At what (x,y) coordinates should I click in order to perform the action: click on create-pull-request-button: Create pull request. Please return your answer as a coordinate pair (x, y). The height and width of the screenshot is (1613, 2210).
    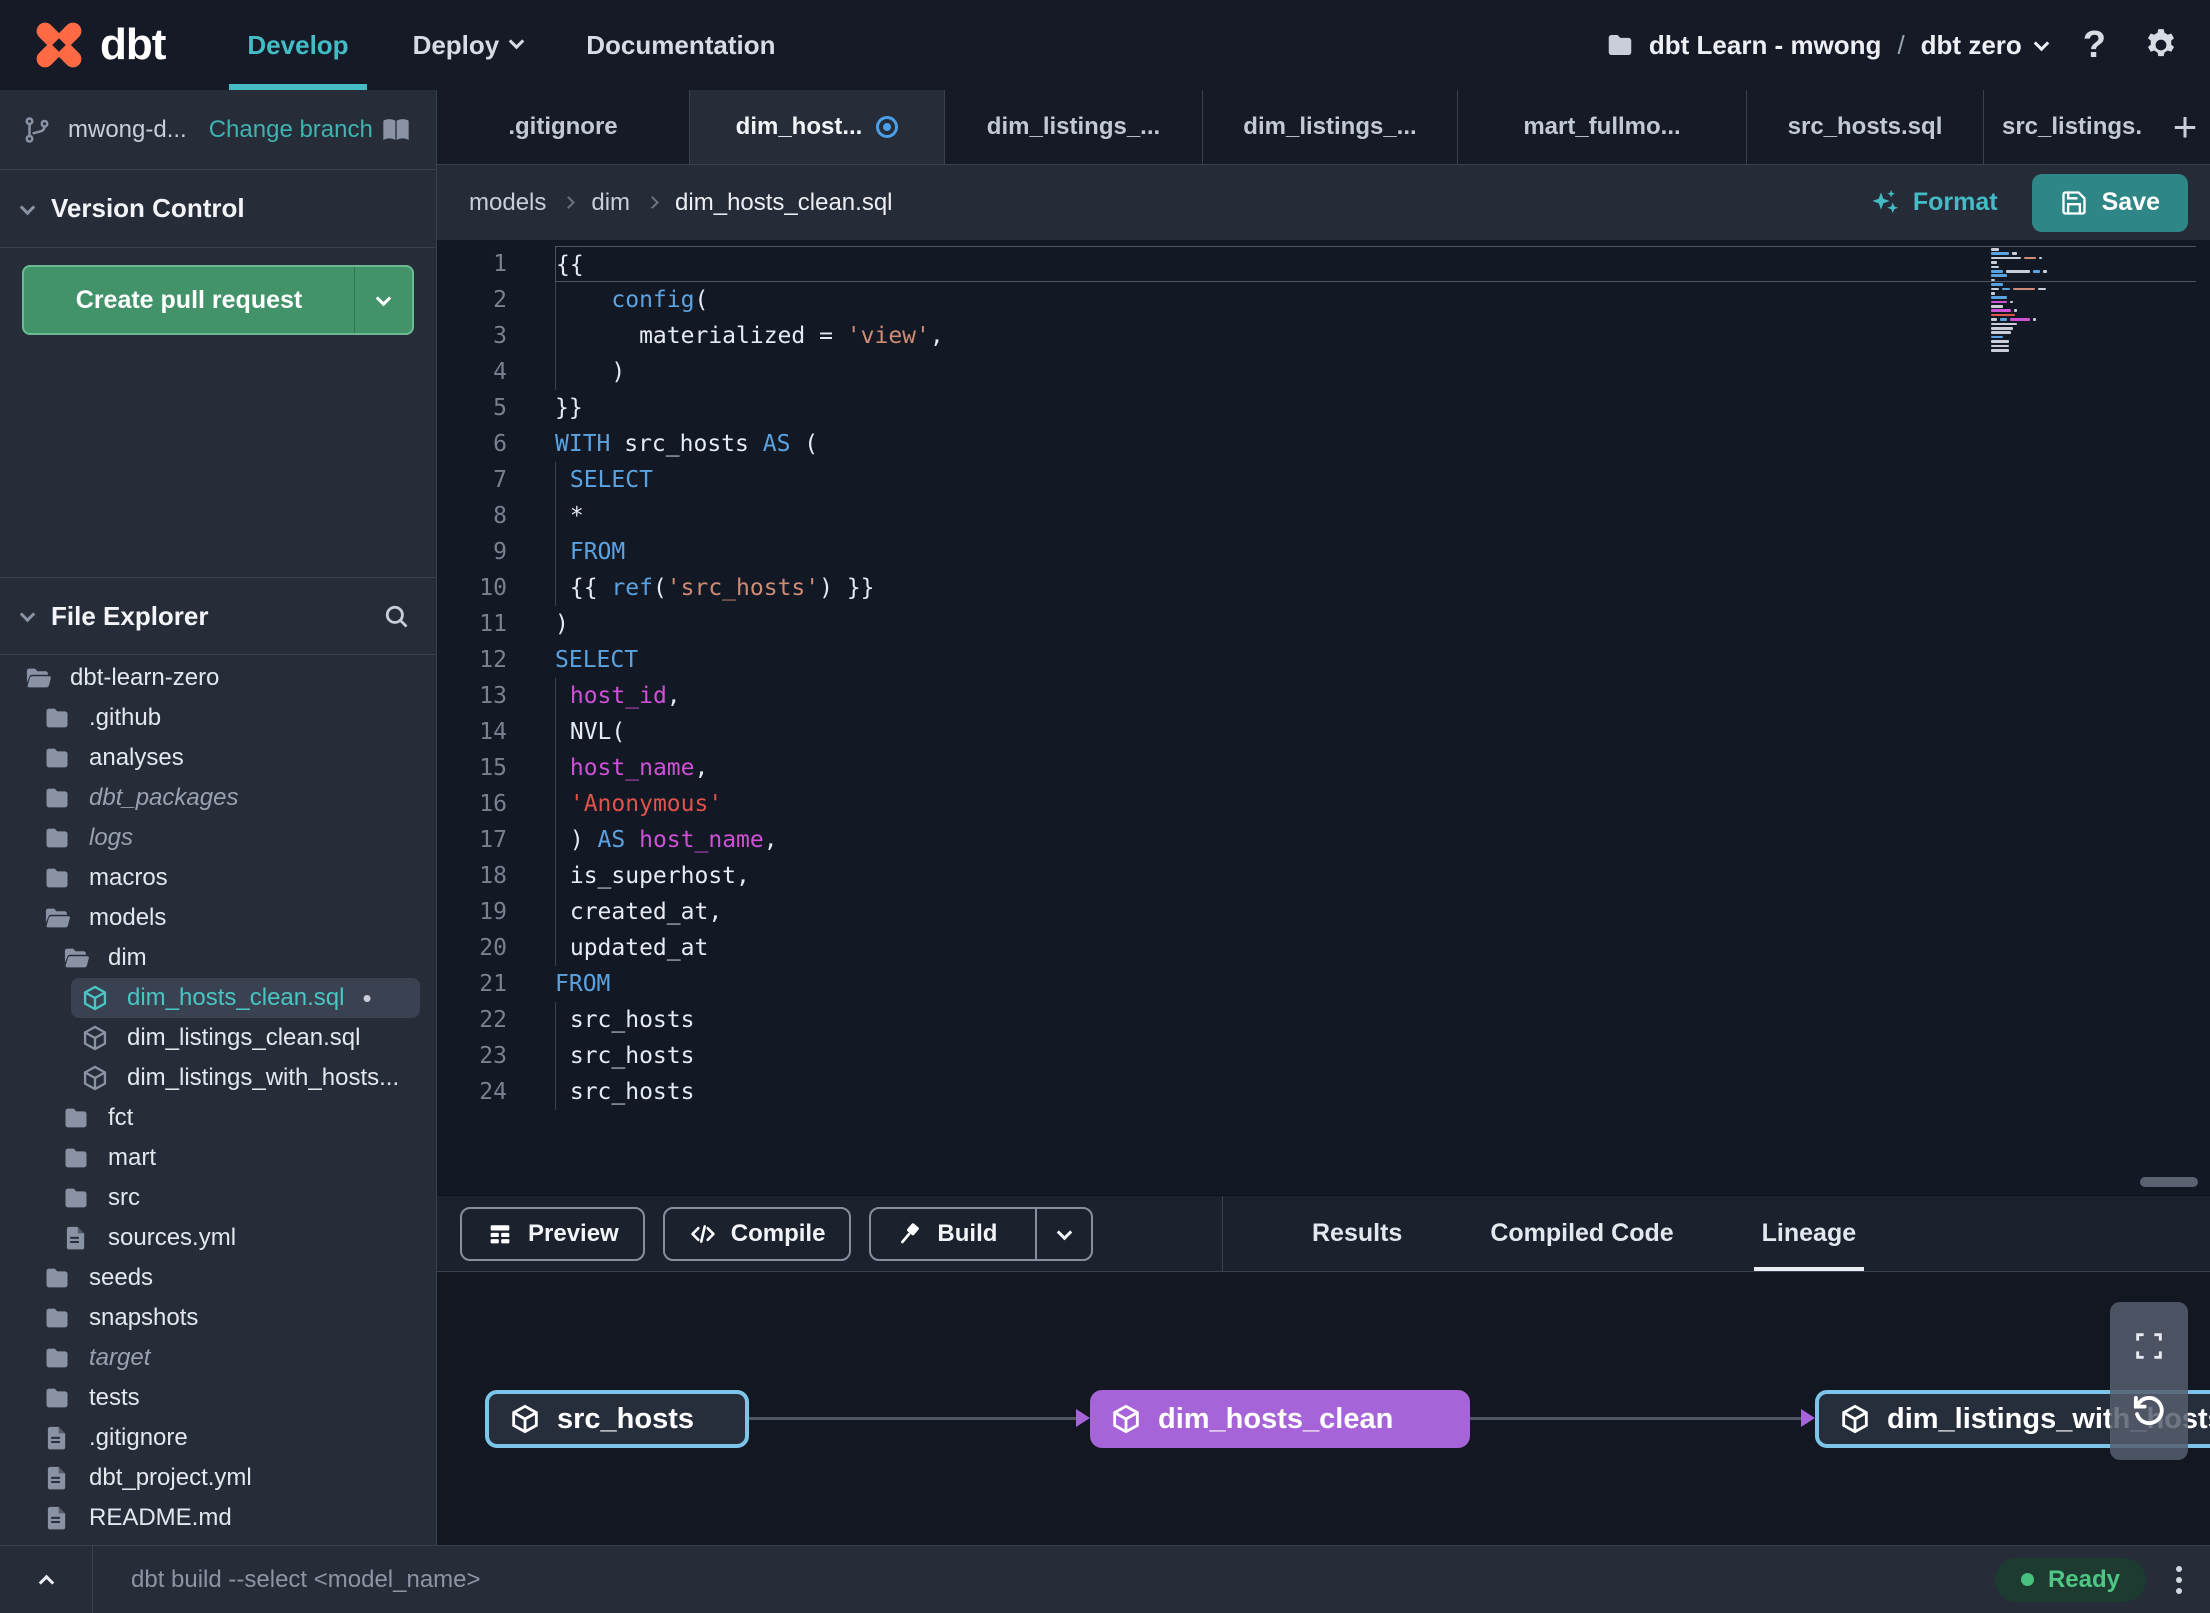
    Looking at the image, I should click on (218, 300).